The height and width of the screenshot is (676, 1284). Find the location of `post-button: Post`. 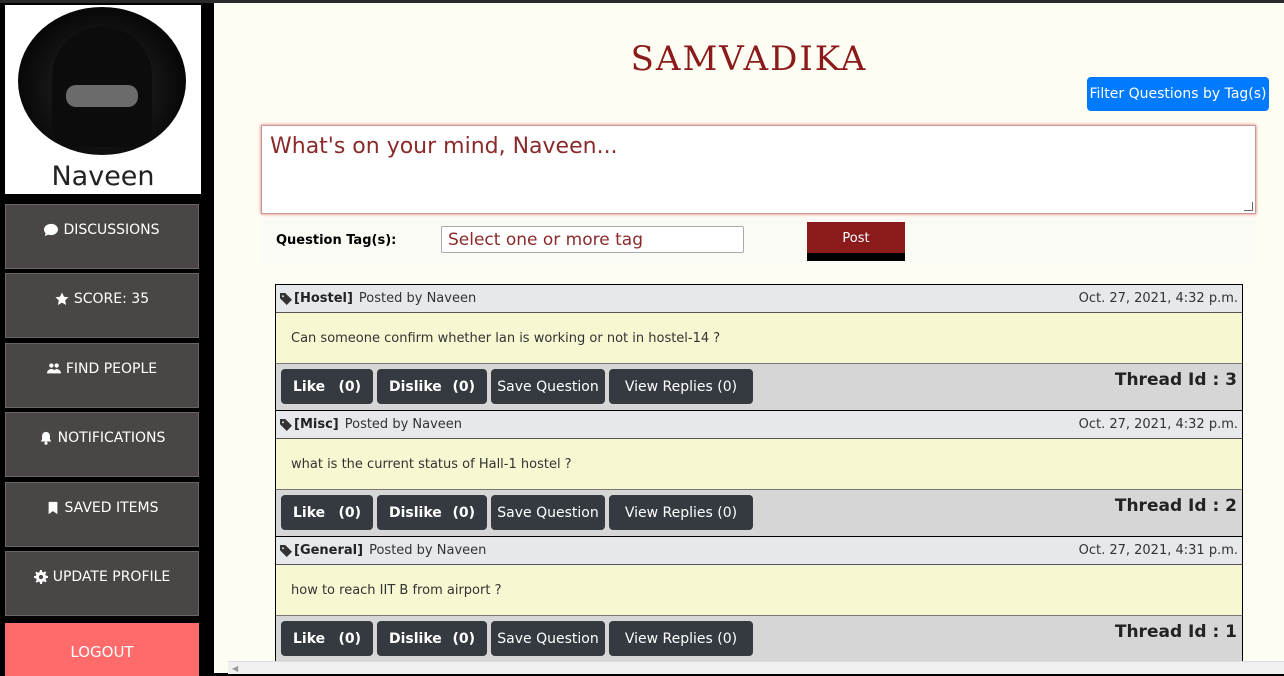

post-button: Post is located at coordinates (856, 241).